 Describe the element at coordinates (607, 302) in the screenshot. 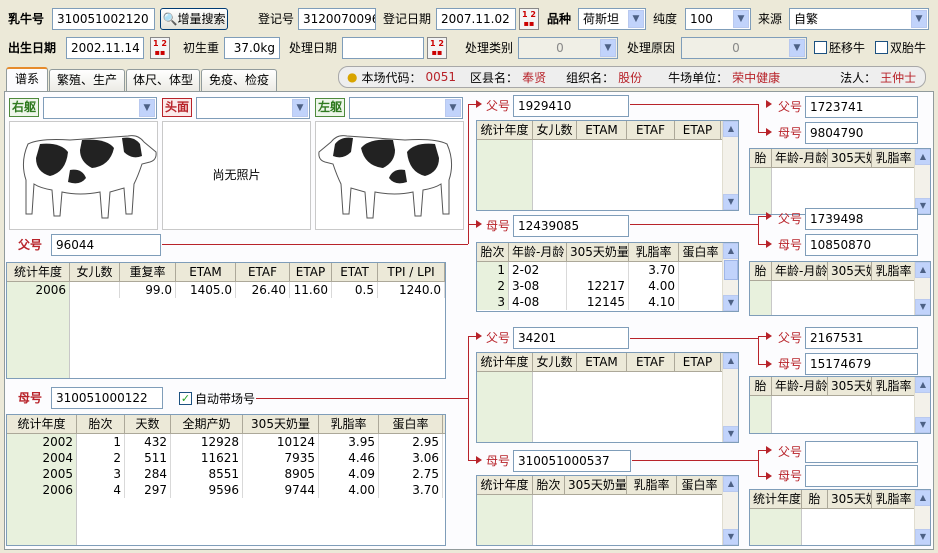

I see `table-row: 3 4-08 12145 4.10` at that location.